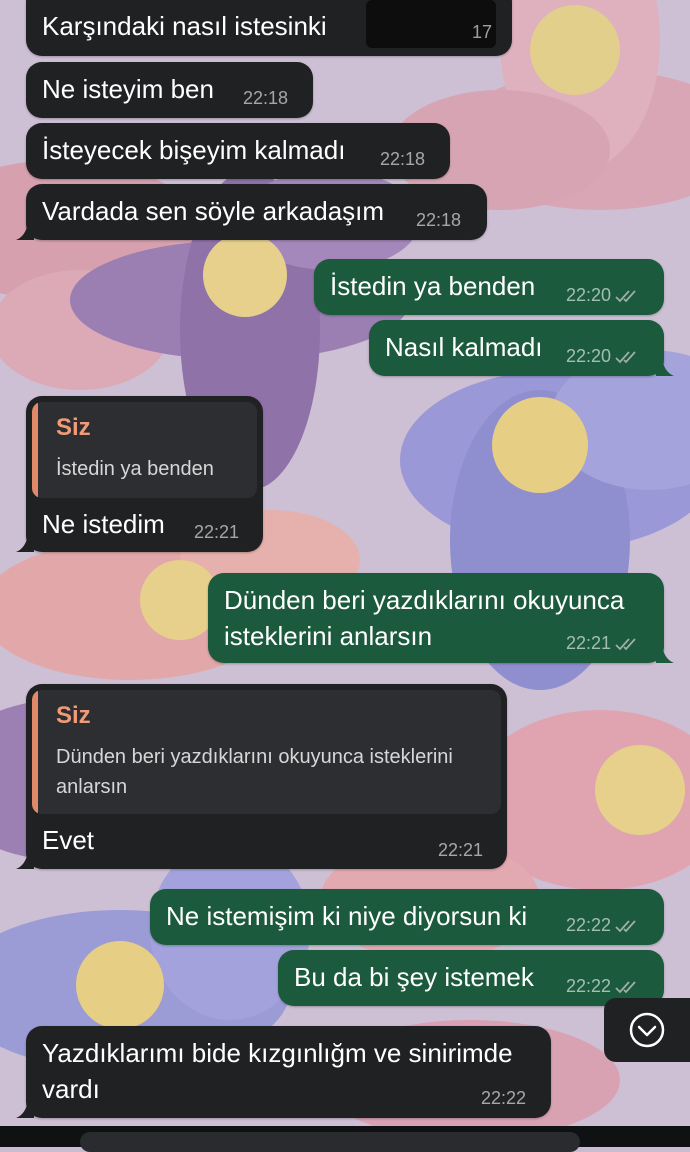 This screenshot has height=1152, width=690. I want to click on message-text: Vardada sen söyle arkadaşım, so click(213, 211).